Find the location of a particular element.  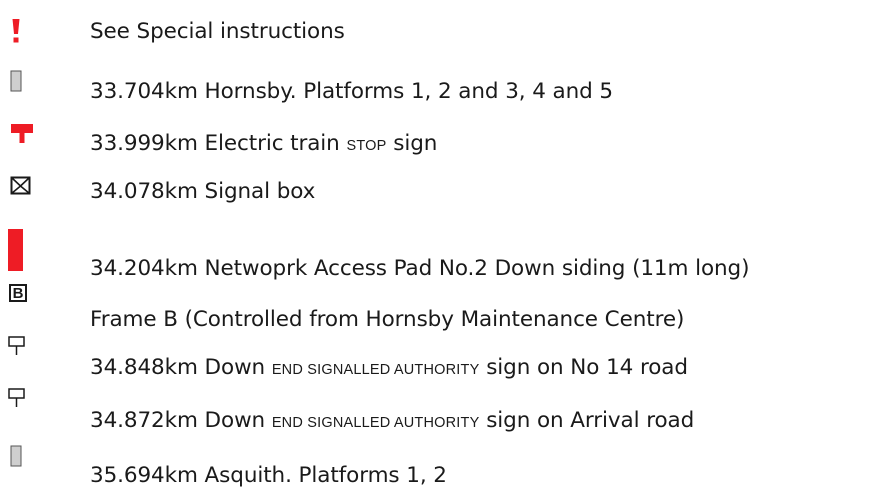

frame-b-icon: B is located at coordinates (18, 293).